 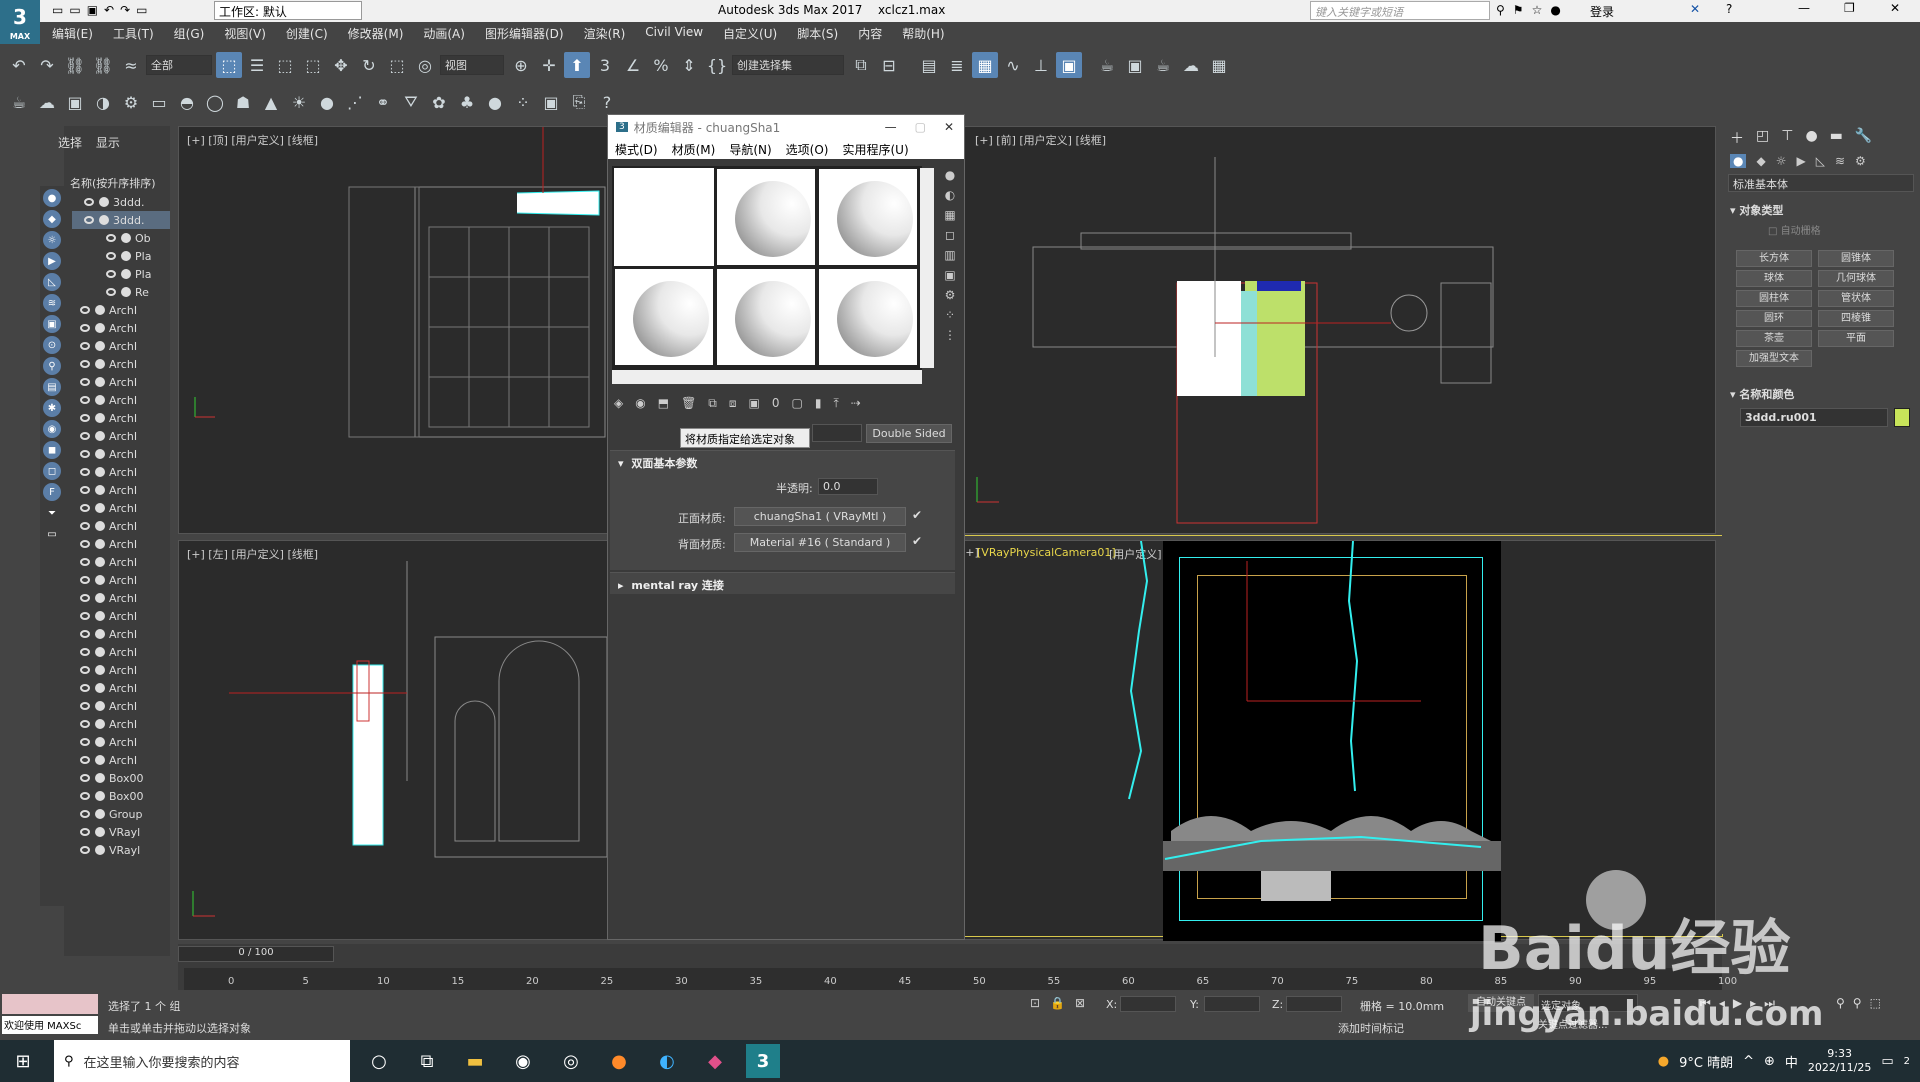 I want to click on scene-tab-display: 显示, so click(x=108, y=142).